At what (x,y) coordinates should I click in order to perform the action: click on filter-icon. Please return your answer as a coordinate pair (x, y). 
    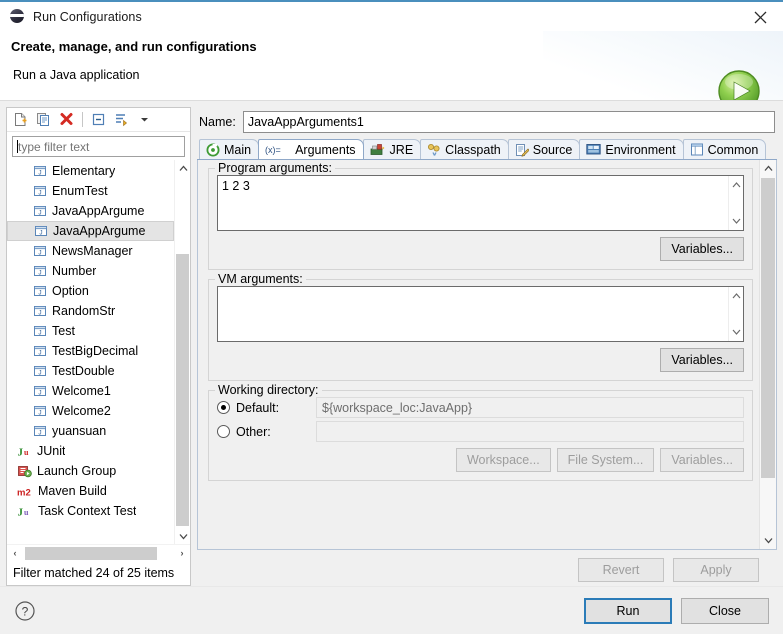
    Looking at the image, I should click on (121, 120).